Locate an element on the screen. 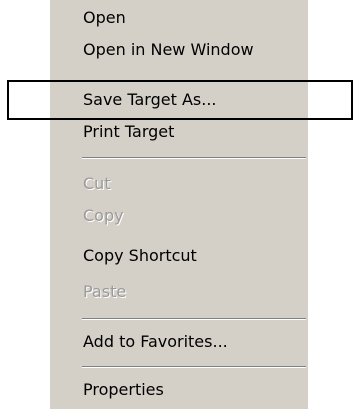  menu-item-cut: Cut is located at coordinates (97, 183).